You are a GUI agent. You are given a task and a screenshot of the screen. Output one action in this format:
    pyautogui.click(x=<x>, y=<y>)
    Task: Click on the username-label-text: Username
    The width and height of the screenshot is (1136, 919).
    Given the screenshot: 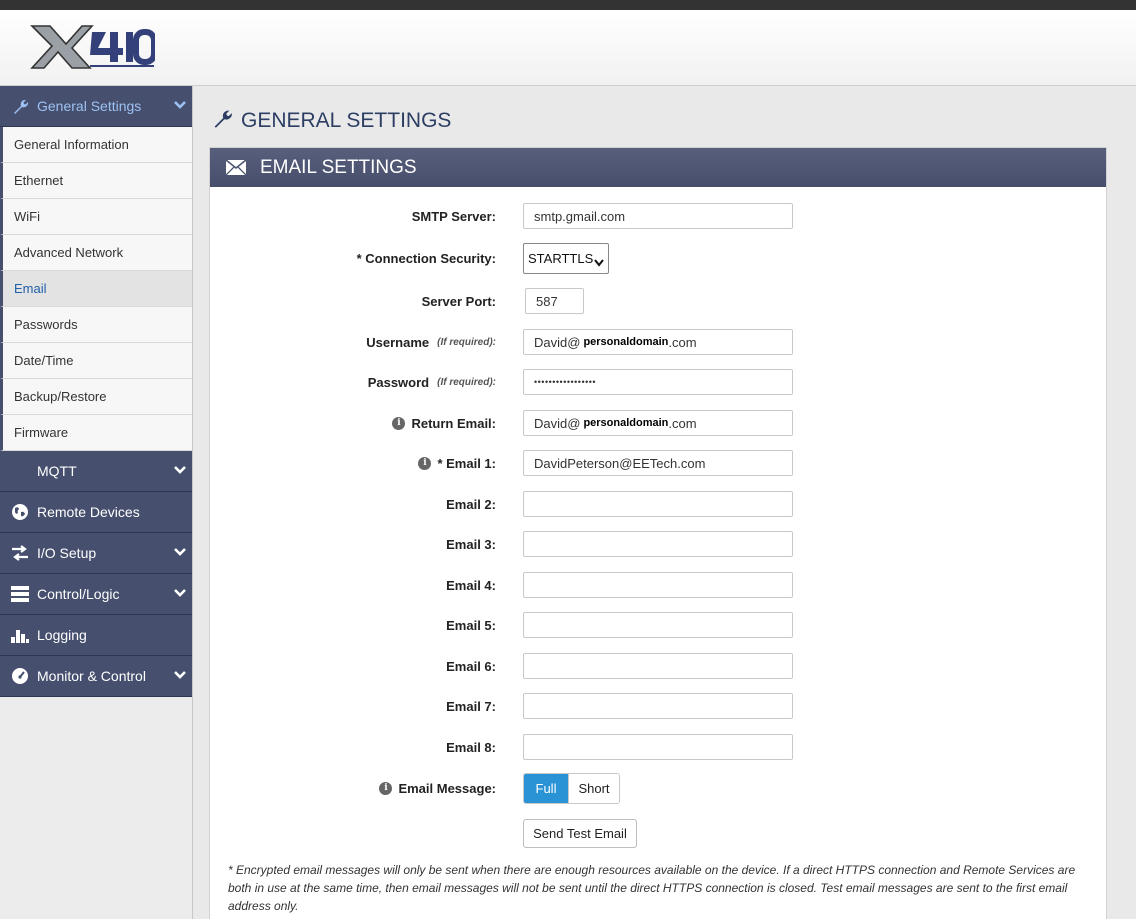 What is the action you would take?
    pyautogui.click(x=398, y=342)
    